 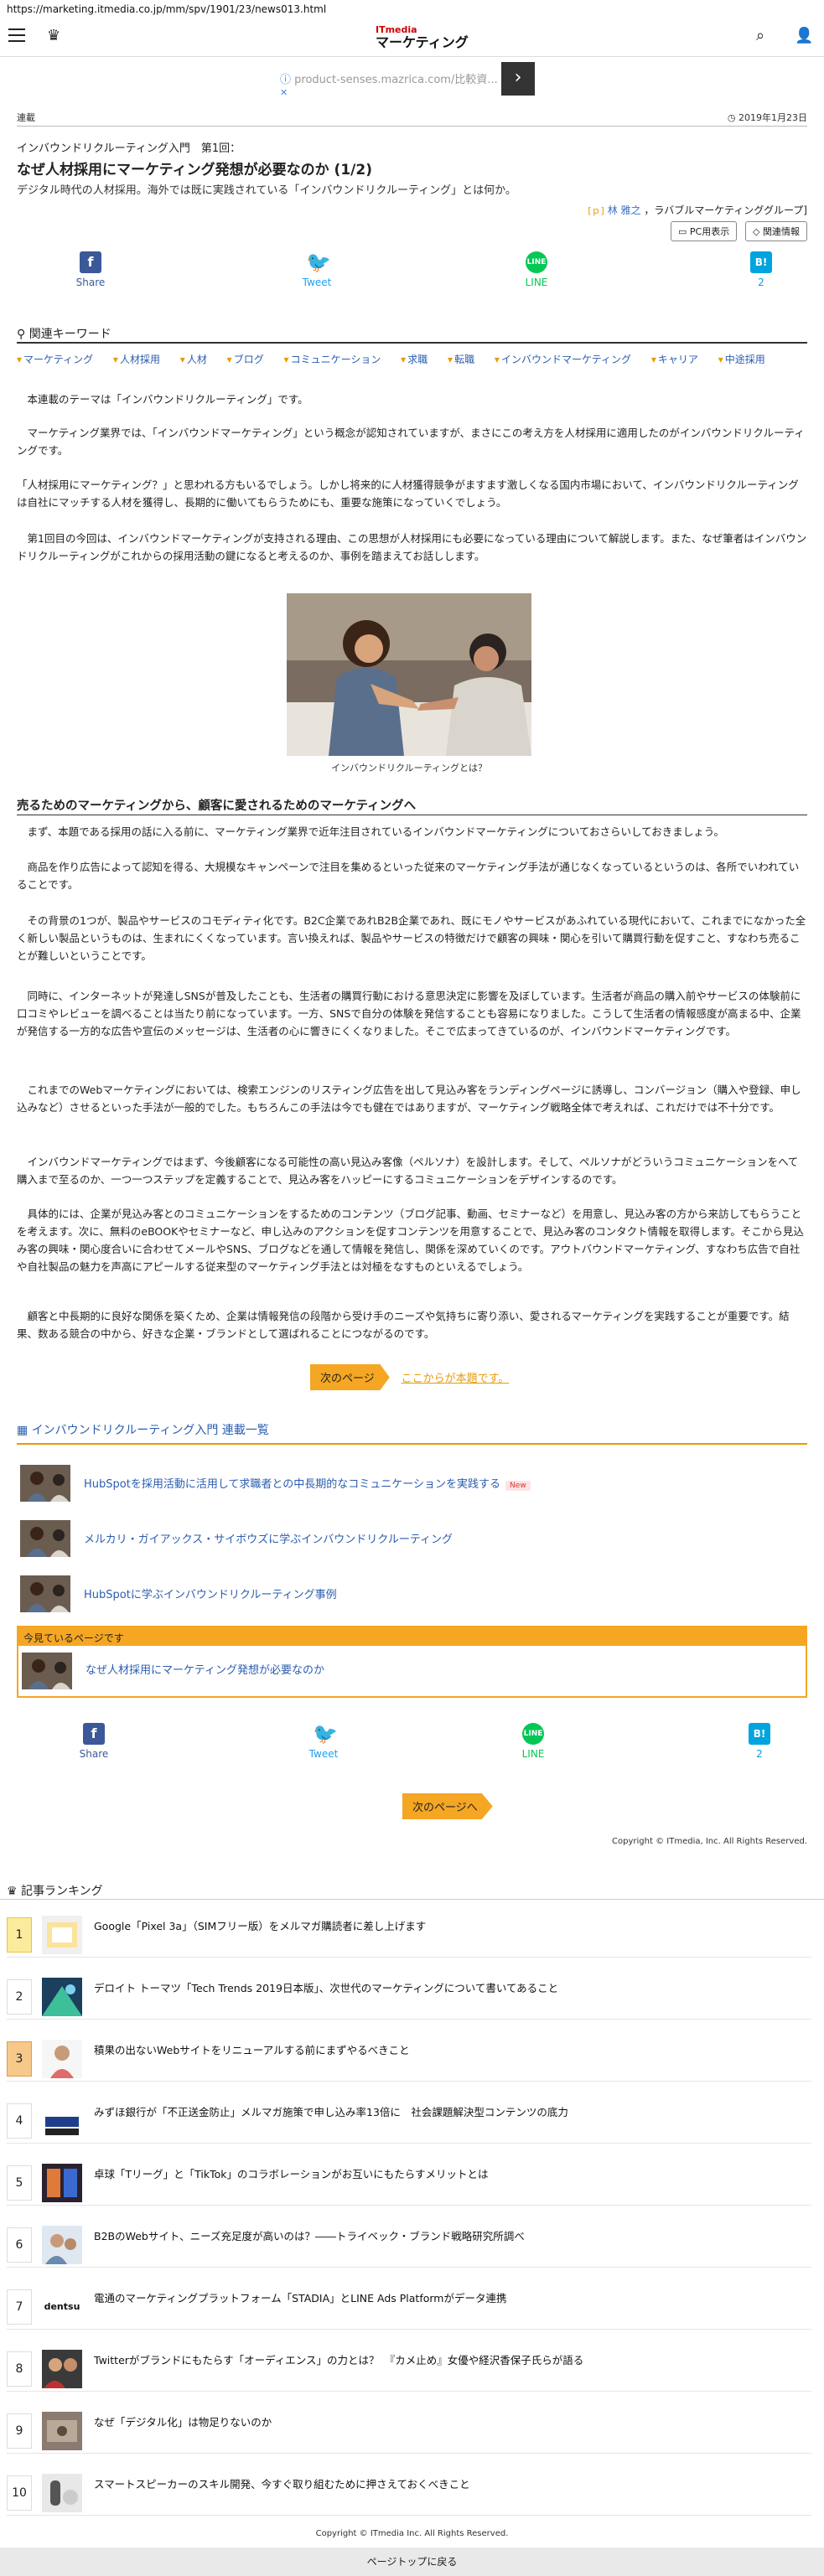 I want to click on series-thumbnail, so click(x=45, y=1593).